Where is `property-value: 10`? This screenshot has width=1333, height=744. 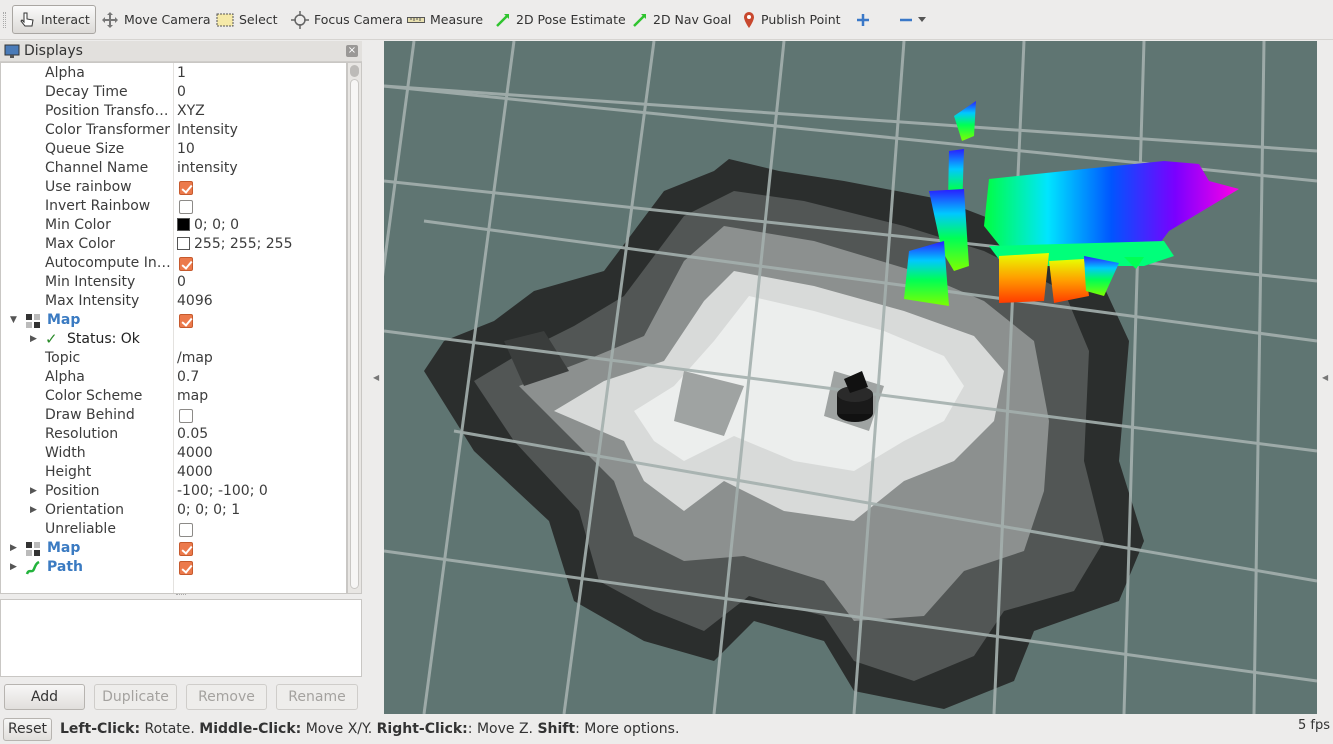
property-value: 10 is located at coordinates (186, 149).